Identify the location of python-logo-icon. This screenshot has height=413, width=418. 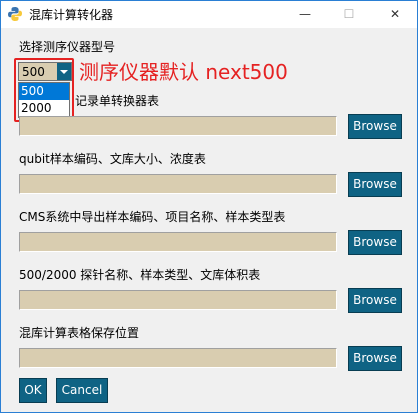
(15, 14).